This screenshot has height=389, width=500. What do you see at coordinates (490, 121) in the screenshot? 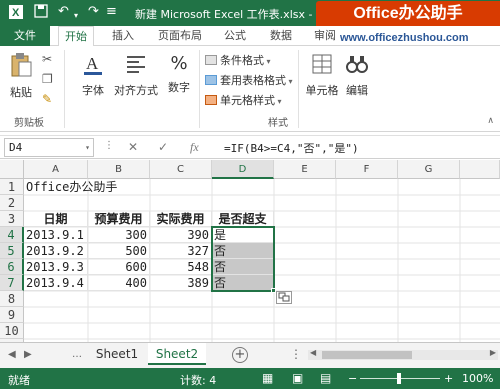
I see `collapse-ribbon-icon: ∧` at bounding box center [490, 121].